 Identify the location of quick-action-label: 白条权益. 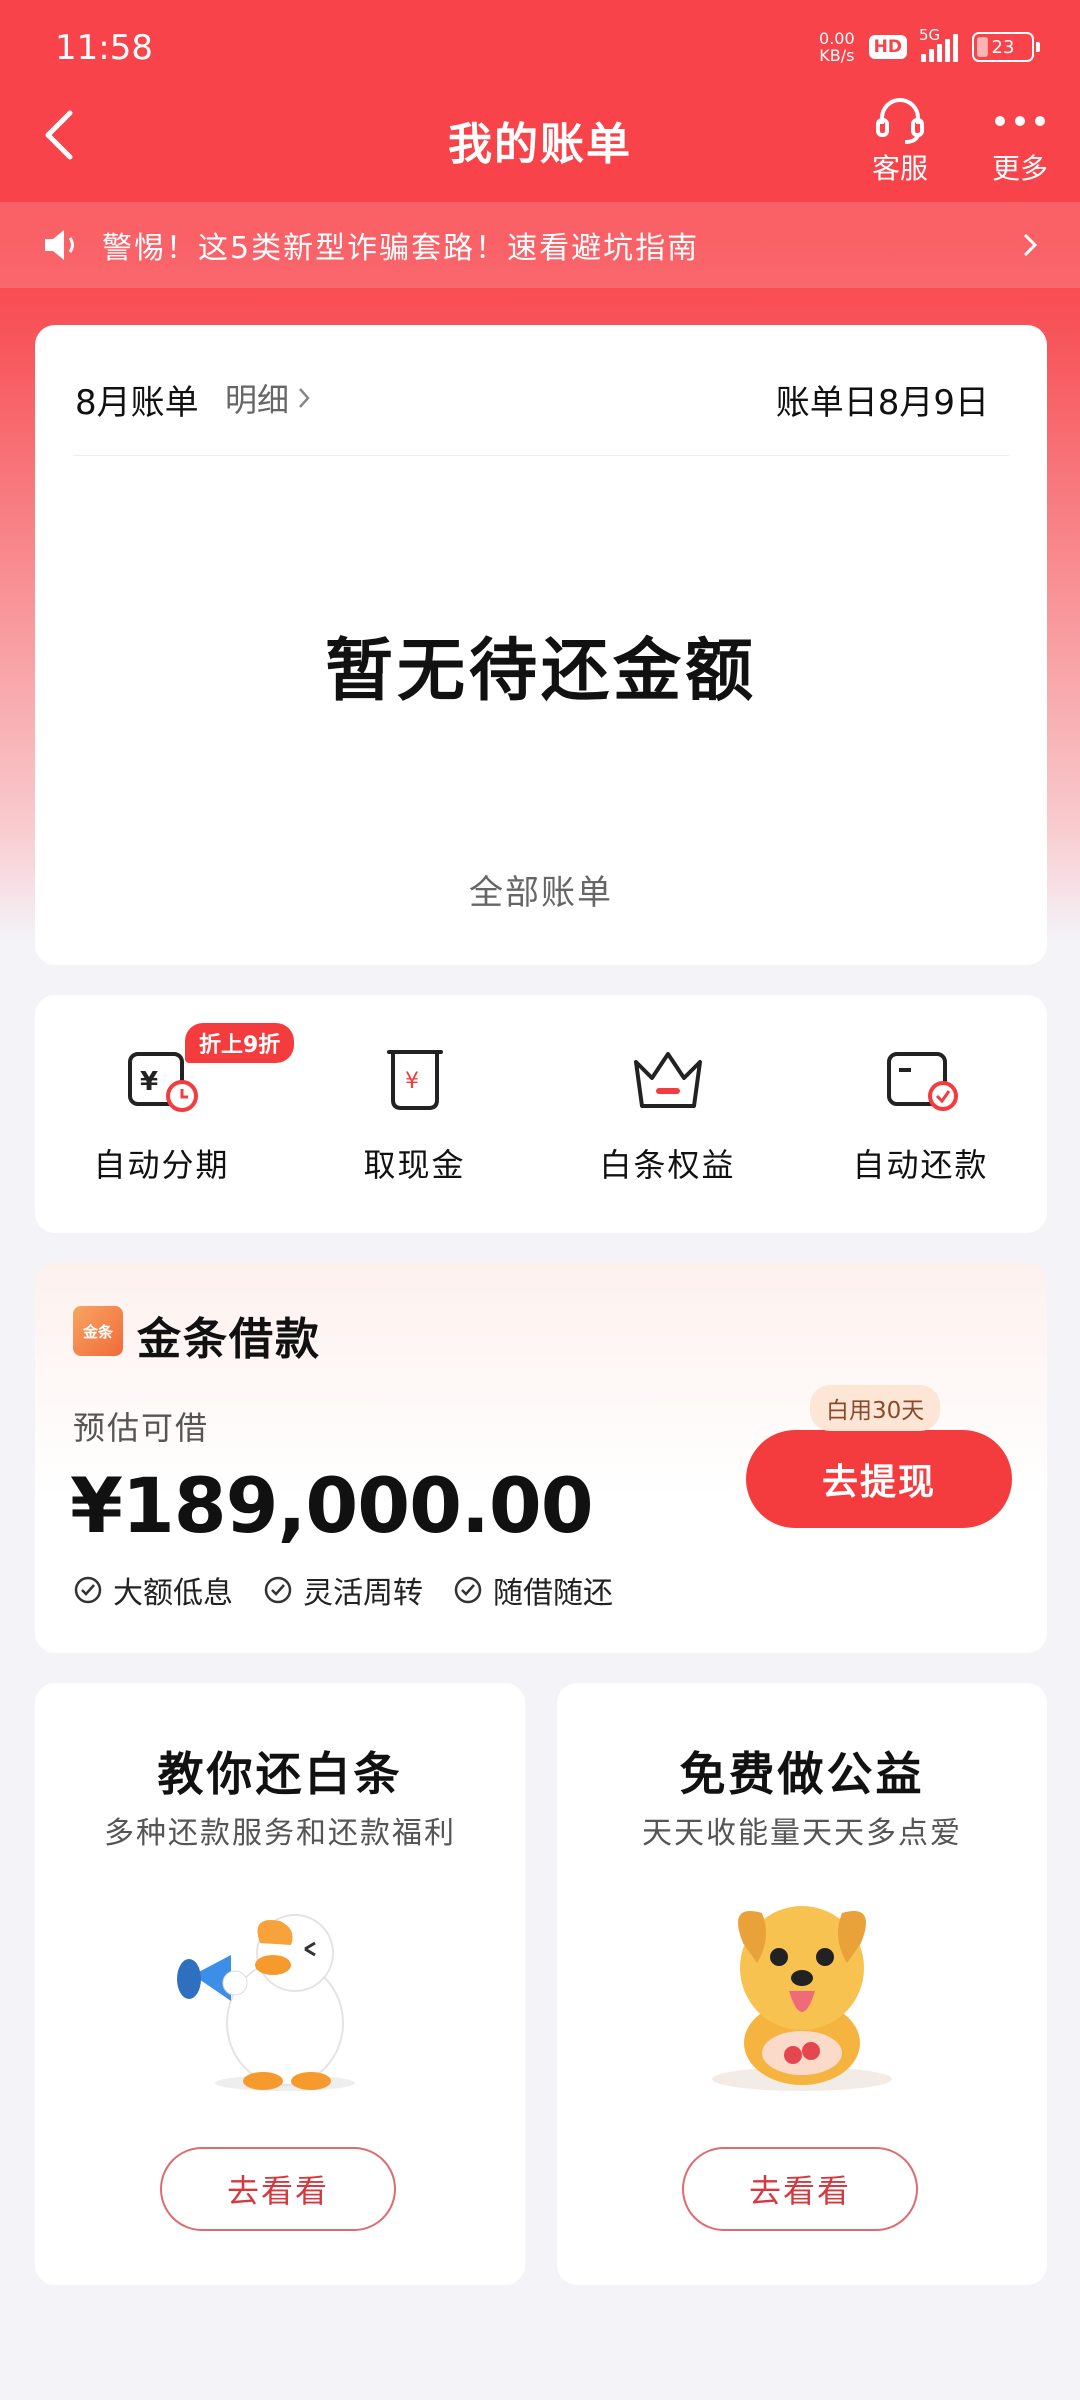
(667, 1165).